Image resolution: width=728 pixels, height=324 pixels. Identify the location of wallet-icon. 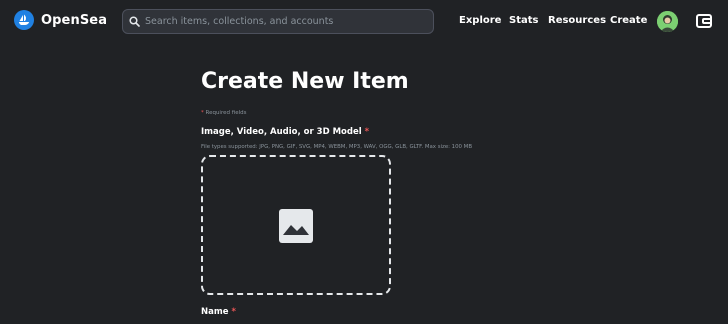
(704, 21).